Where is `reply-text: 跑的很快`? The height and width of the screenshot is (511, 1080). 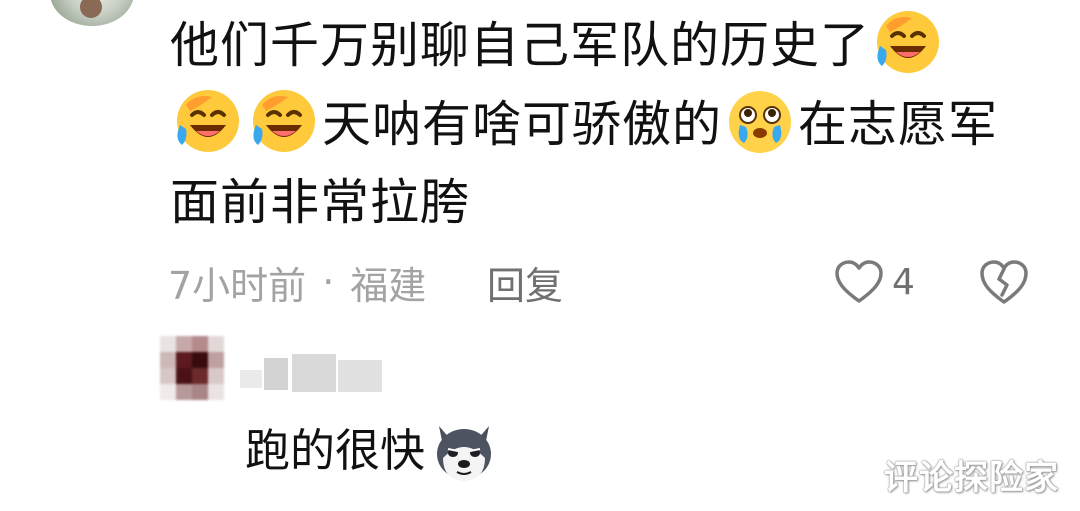 reply-text: 跑的很快 is located at coordinates (335, 450).